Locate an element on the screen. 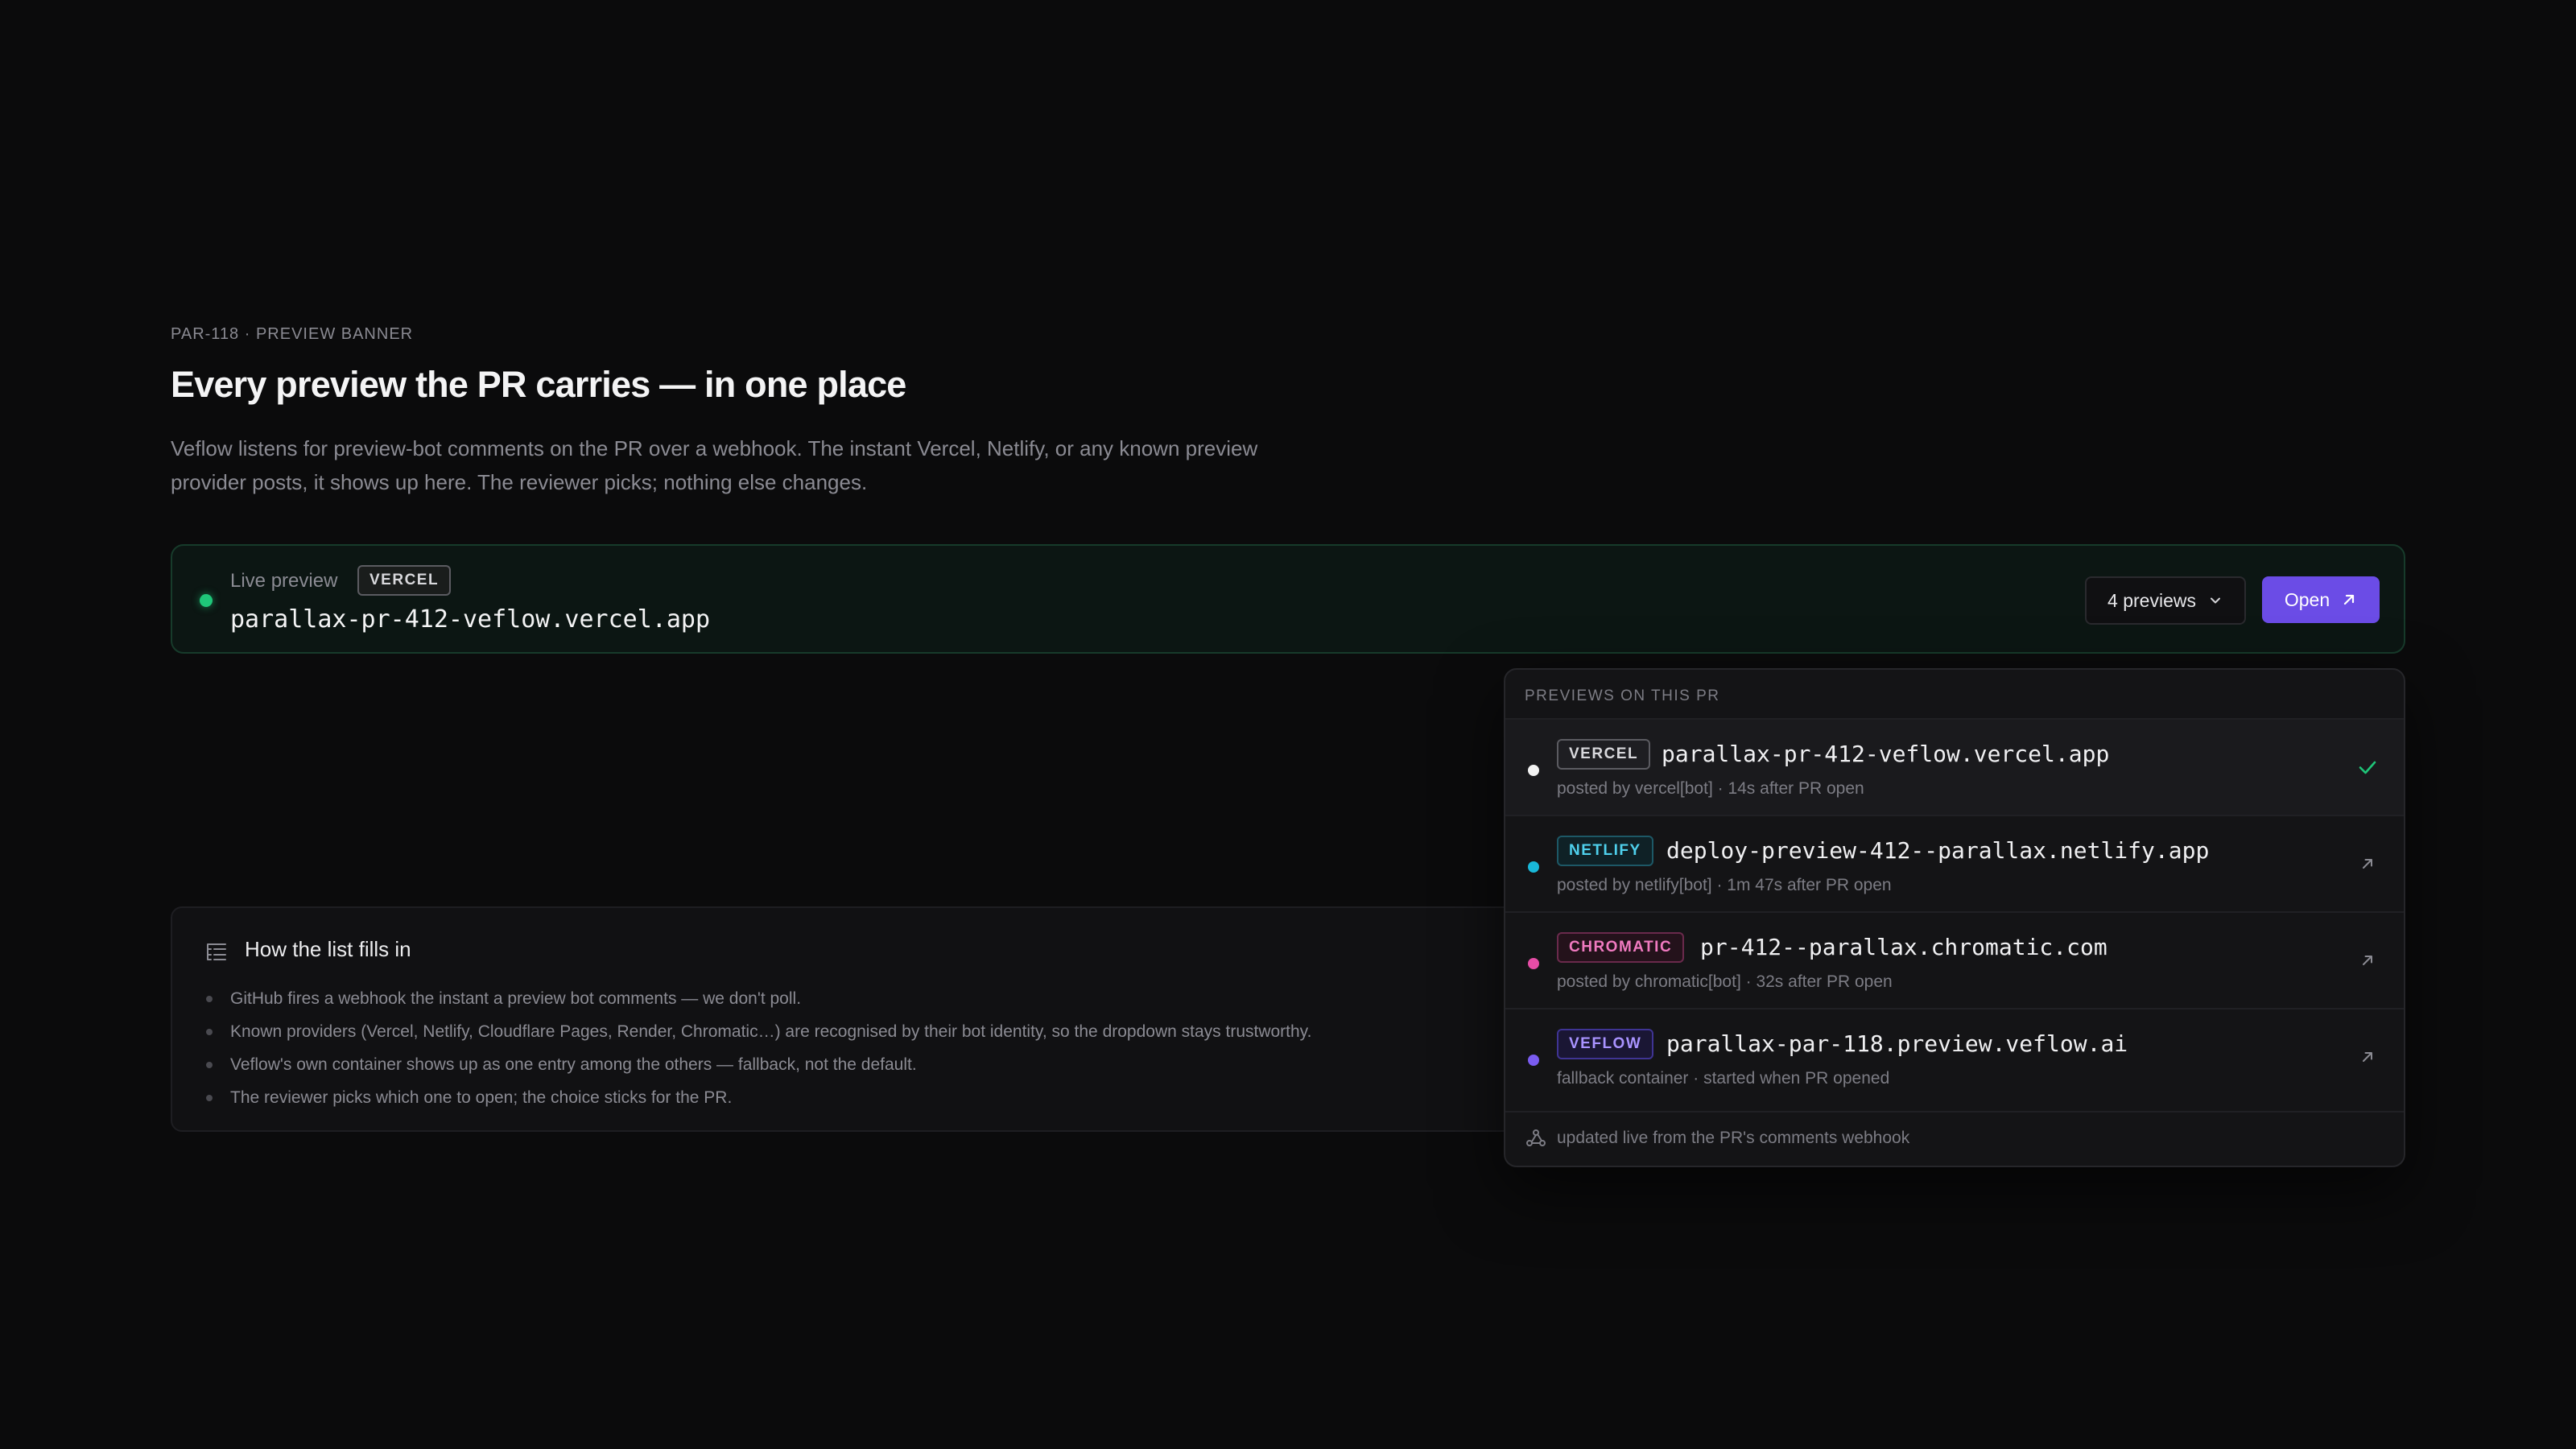 The height and width of the screenshot is (1449, 2576). open-preview-button: Open is located at coordinates (2321, 599).